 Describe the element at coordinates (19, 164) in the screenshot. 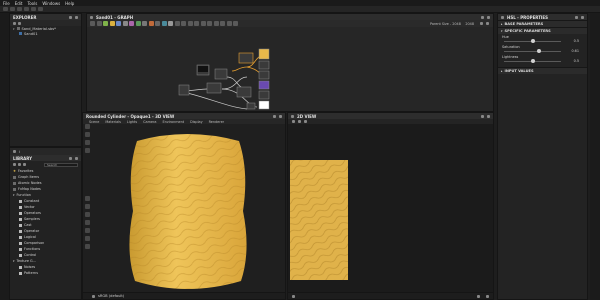

I see `library-view-icon` at that location.